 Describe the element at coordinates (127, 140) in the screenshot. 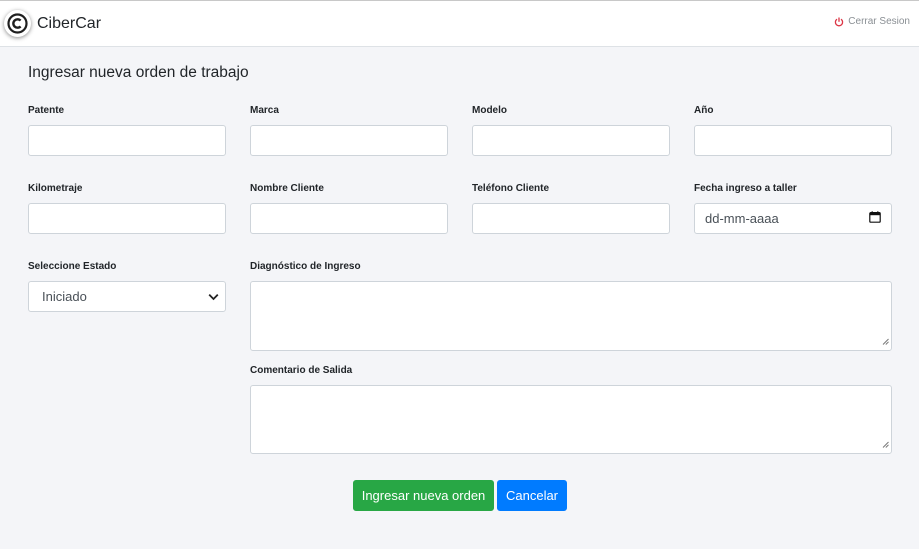

I see `patente-input` at that location.